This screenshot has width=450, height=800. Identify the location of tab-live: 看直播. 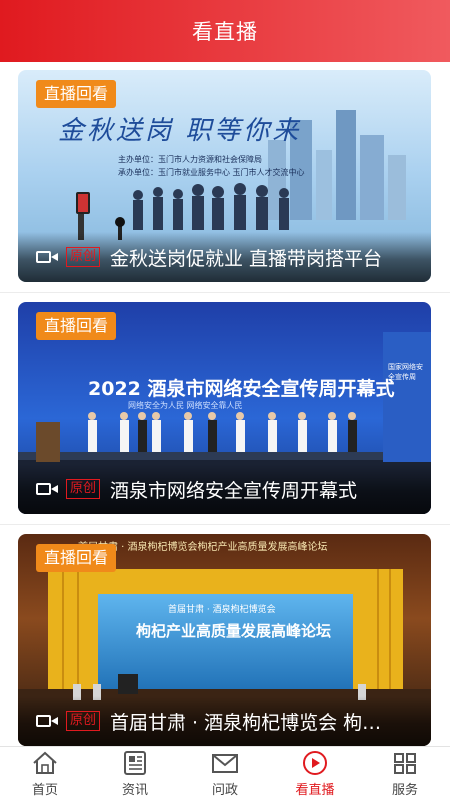
(315, 773).